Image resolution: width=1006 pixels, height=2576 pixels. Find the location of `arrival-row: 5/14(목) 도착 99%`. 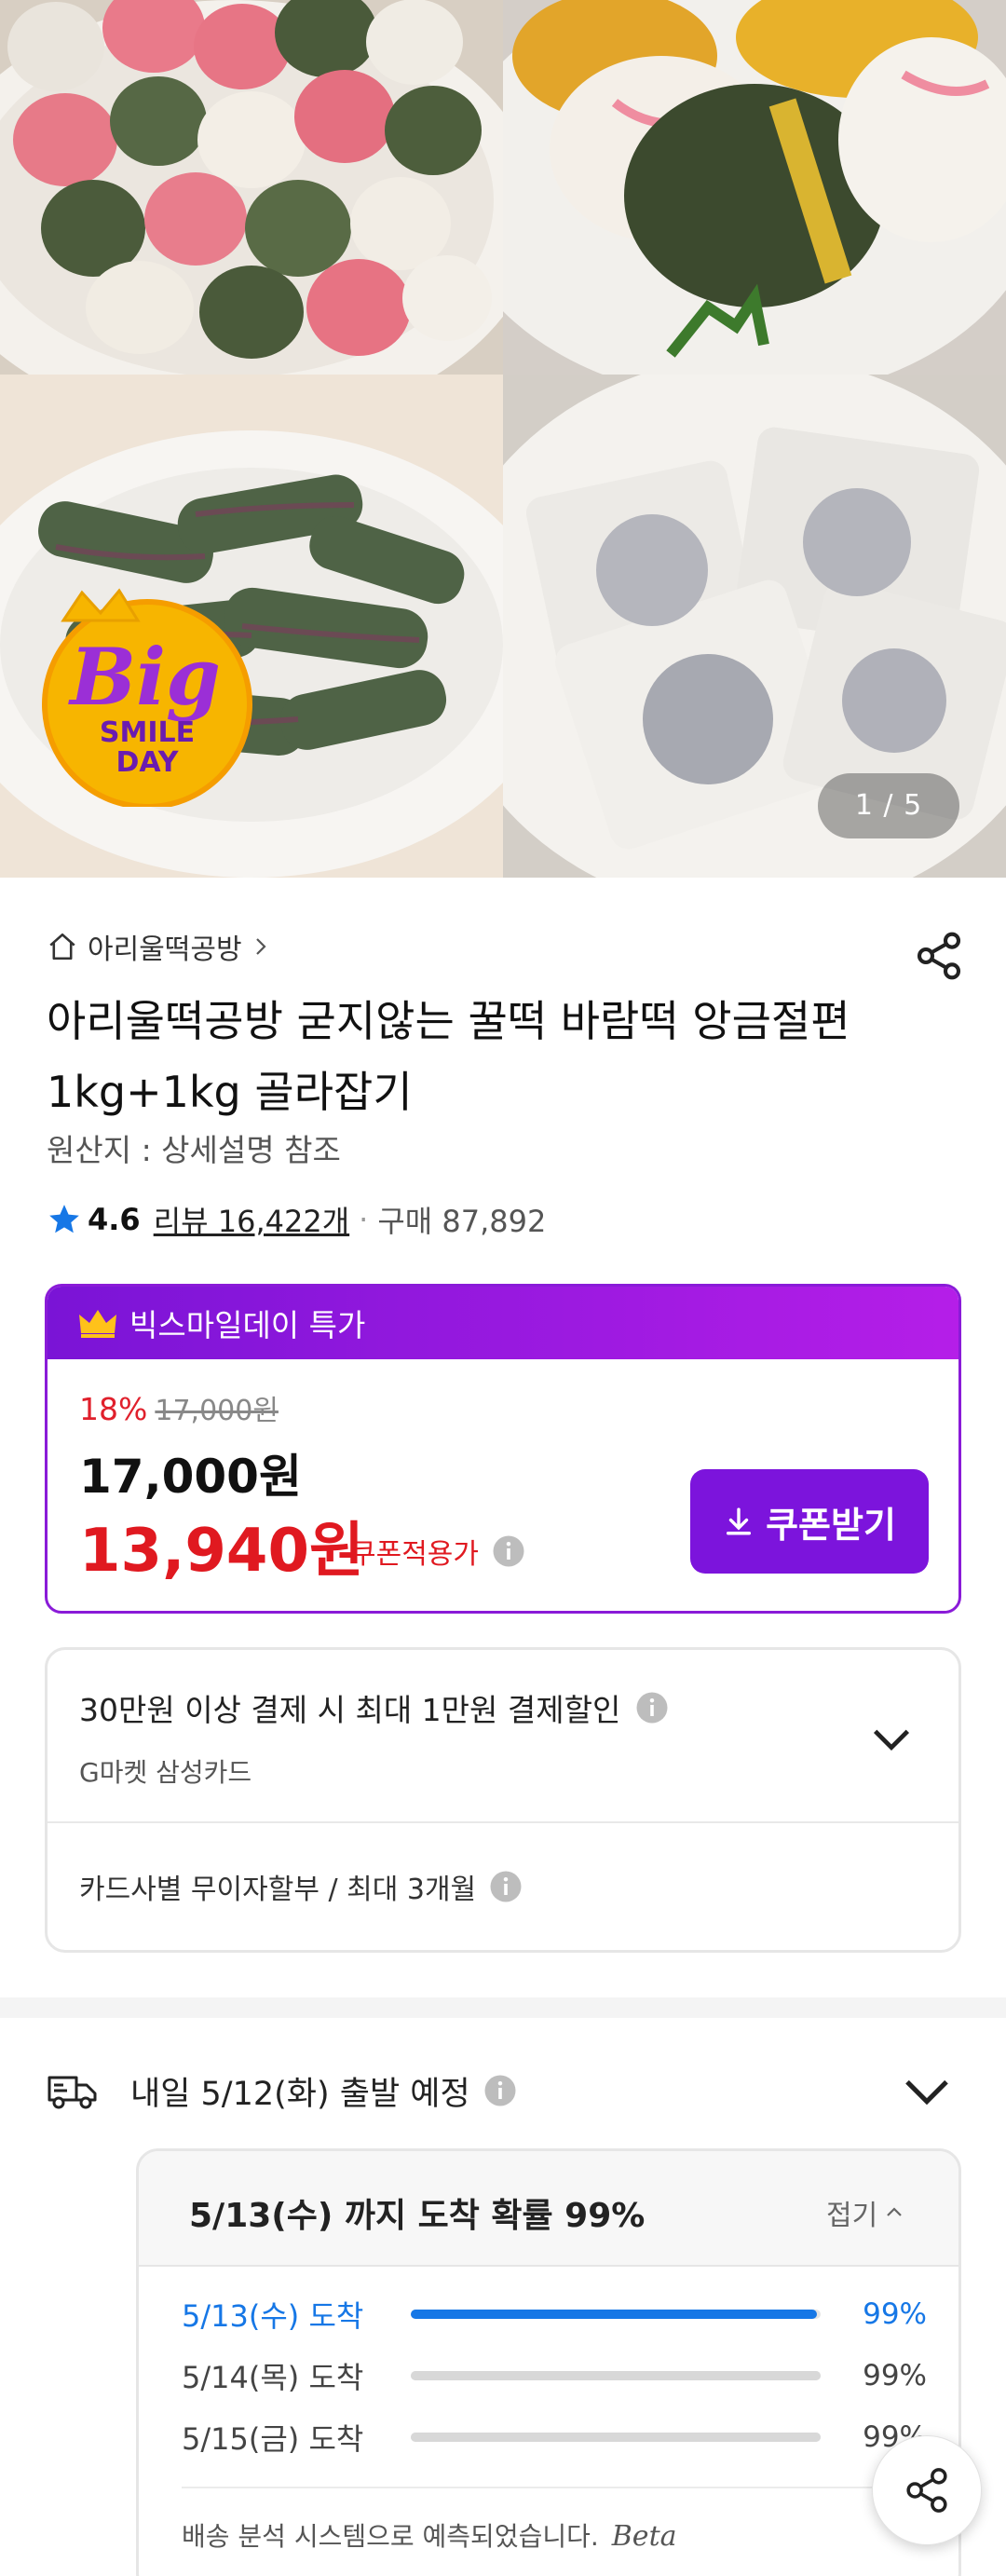

arrival-row: 5/14(목) 도착 99% is located at coordinates (554, 2375).